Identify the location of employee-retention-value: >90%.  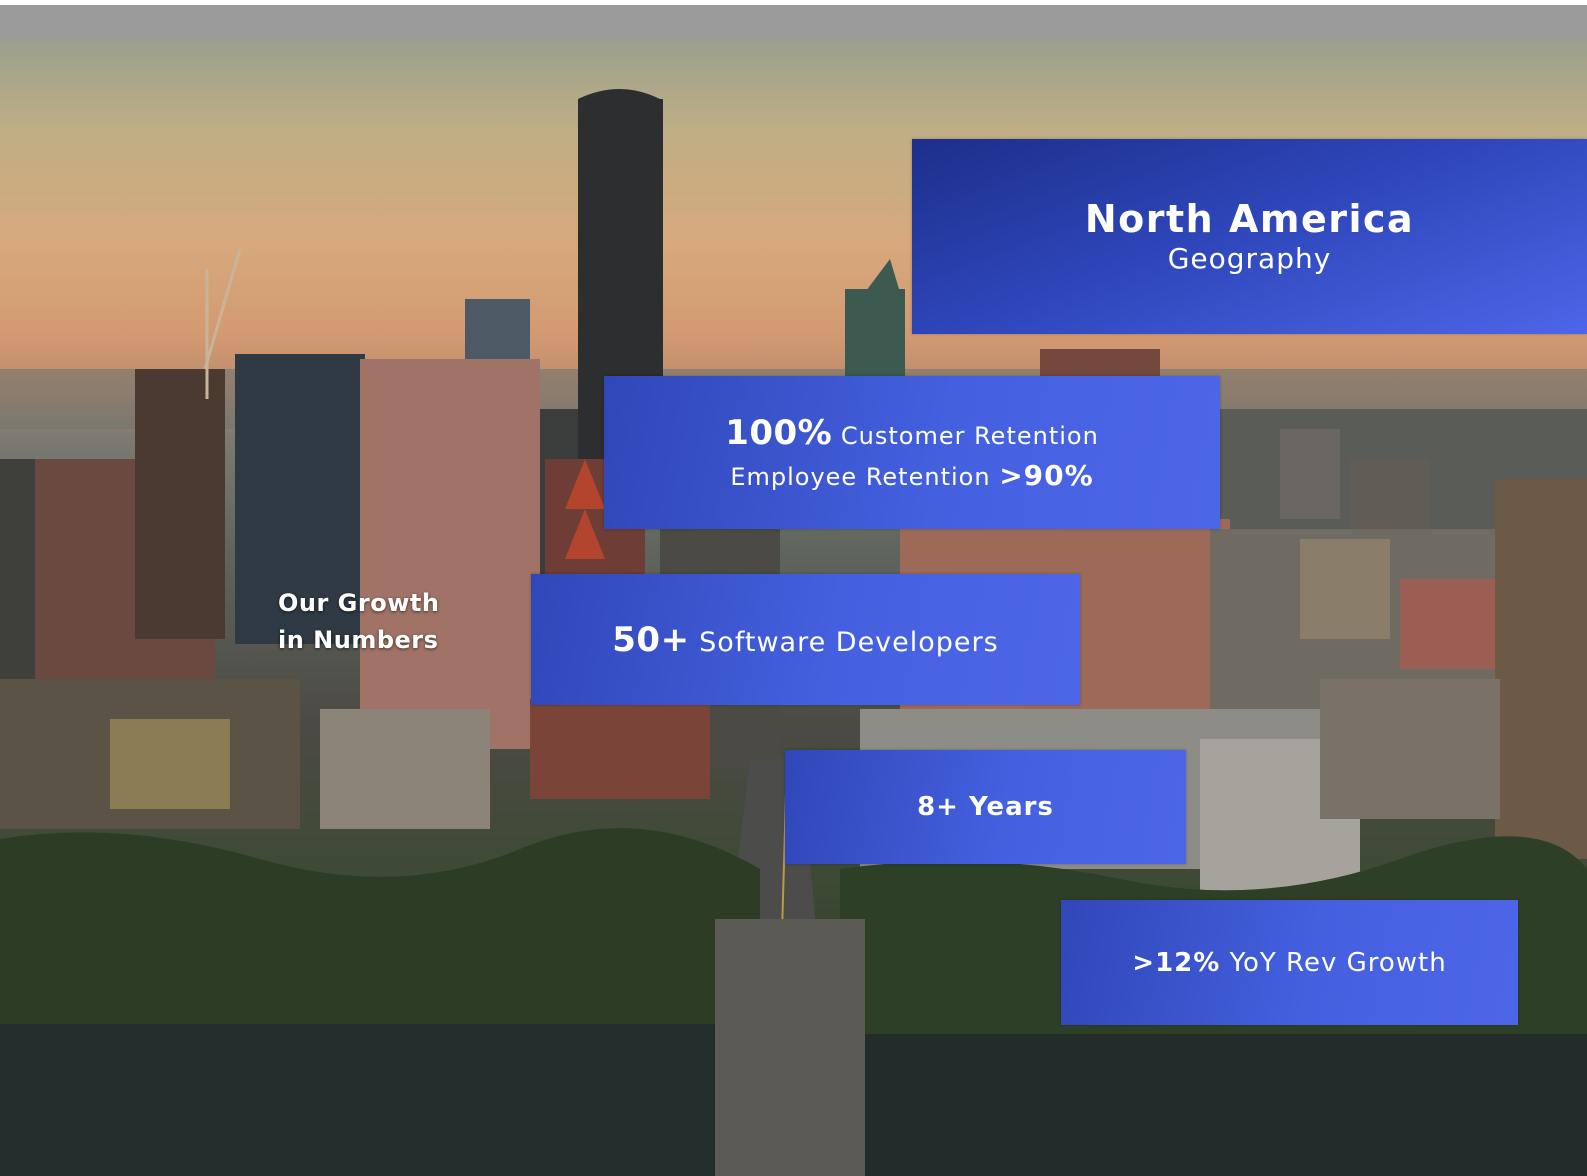
(1046, 475).